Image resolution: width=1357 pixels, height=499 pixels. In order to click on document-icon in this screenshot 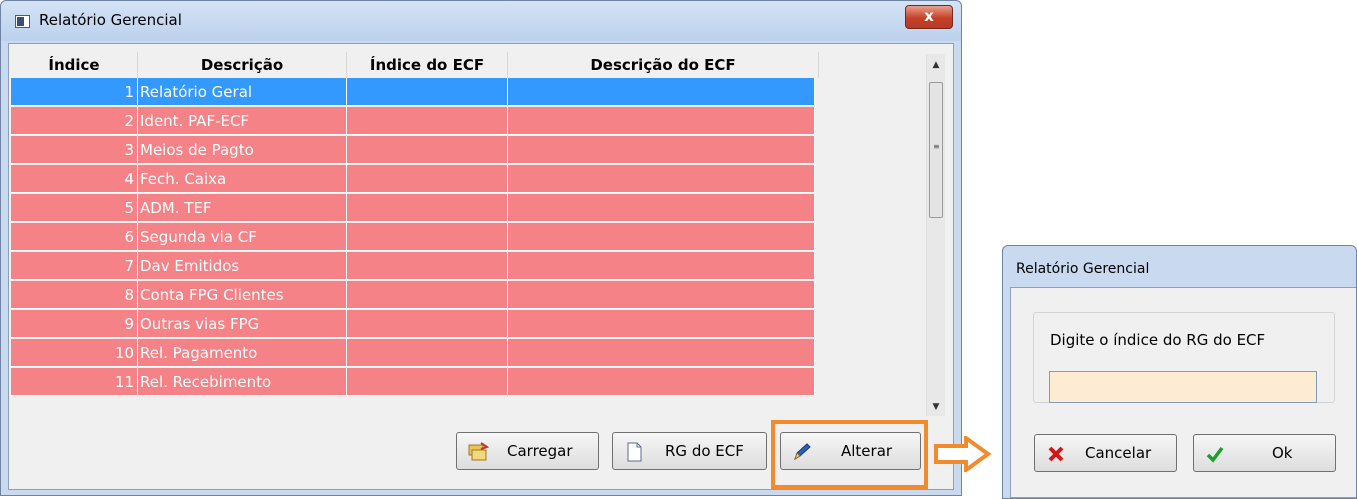, I will do `click(634, 452)`.